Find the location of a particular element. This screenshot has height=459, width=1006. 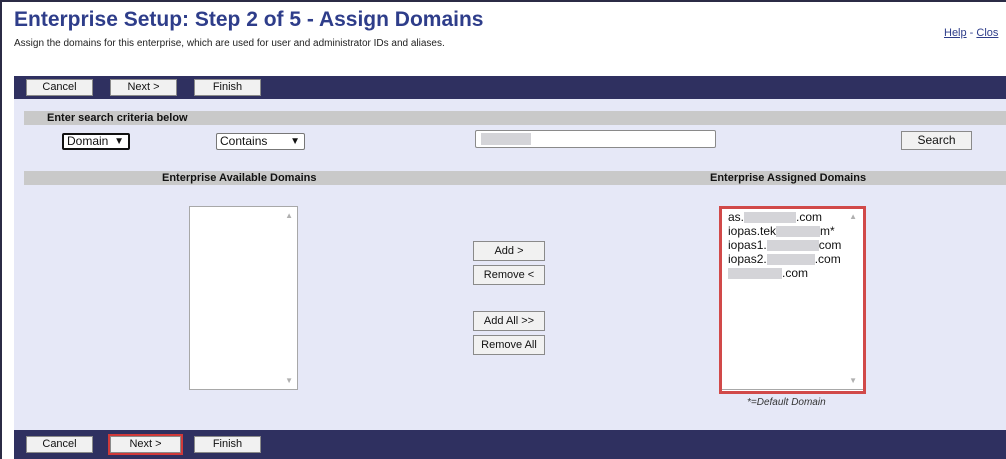

list-item: as. .com is located at coordinates (775, 217).